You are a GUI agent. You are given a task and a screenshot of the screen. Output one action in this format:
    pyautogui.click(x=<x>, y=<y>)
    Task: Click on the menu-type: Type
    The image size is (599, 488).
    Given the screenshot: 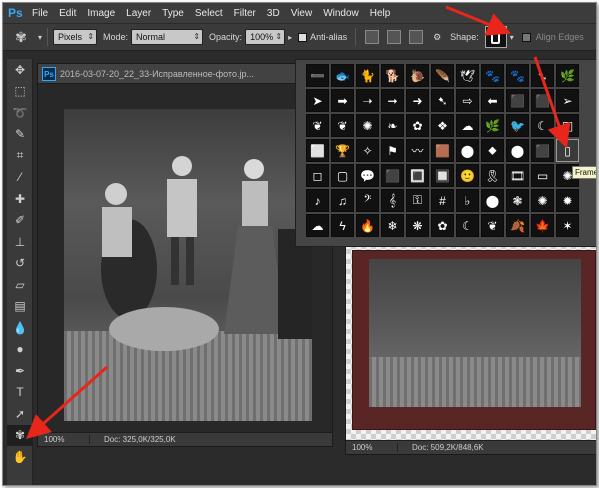 What is the action you would take?
    pyautogui.click(x=173, y=13)
    